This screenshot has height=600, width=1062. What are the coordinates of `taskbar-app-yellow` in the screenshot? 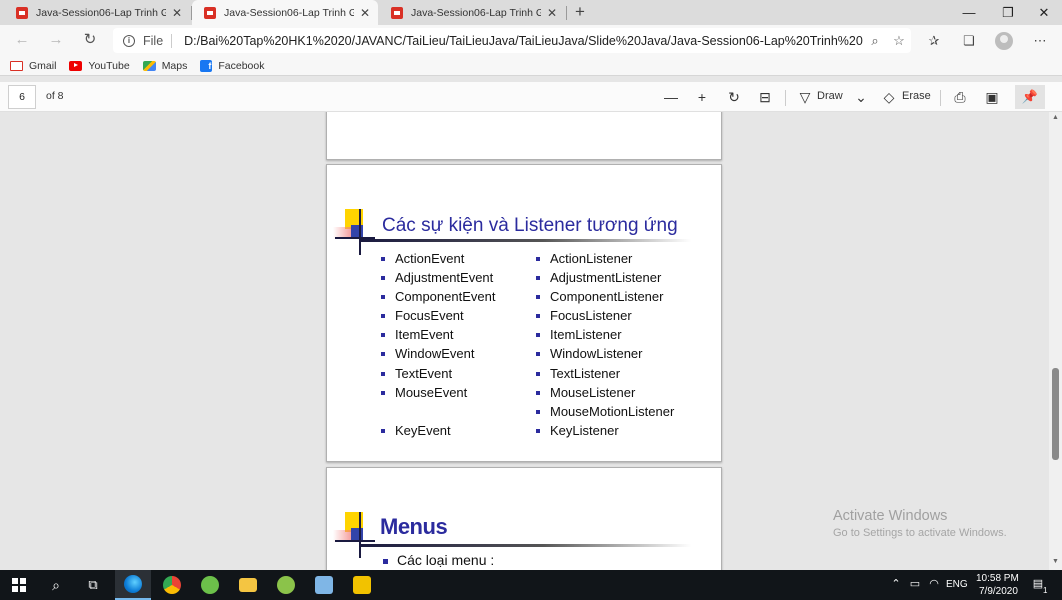 It's located at (362, 585).